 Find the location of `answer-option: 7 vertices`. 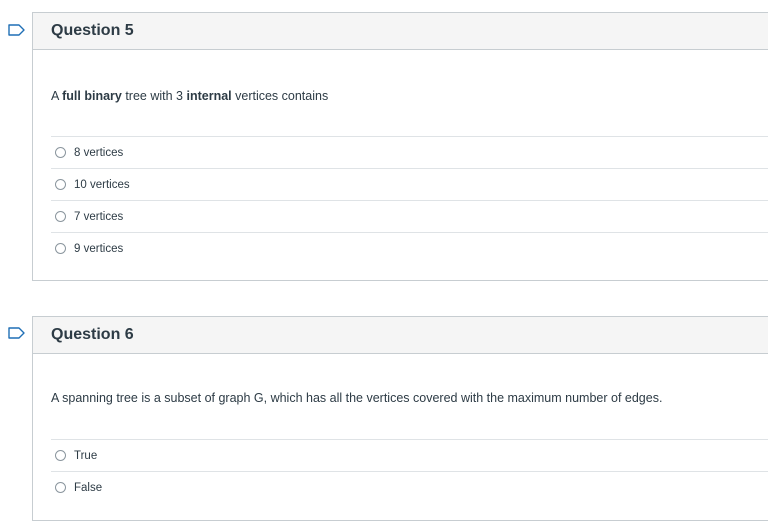

answer-option: 7 vertices is located at coordinates (409, 216).